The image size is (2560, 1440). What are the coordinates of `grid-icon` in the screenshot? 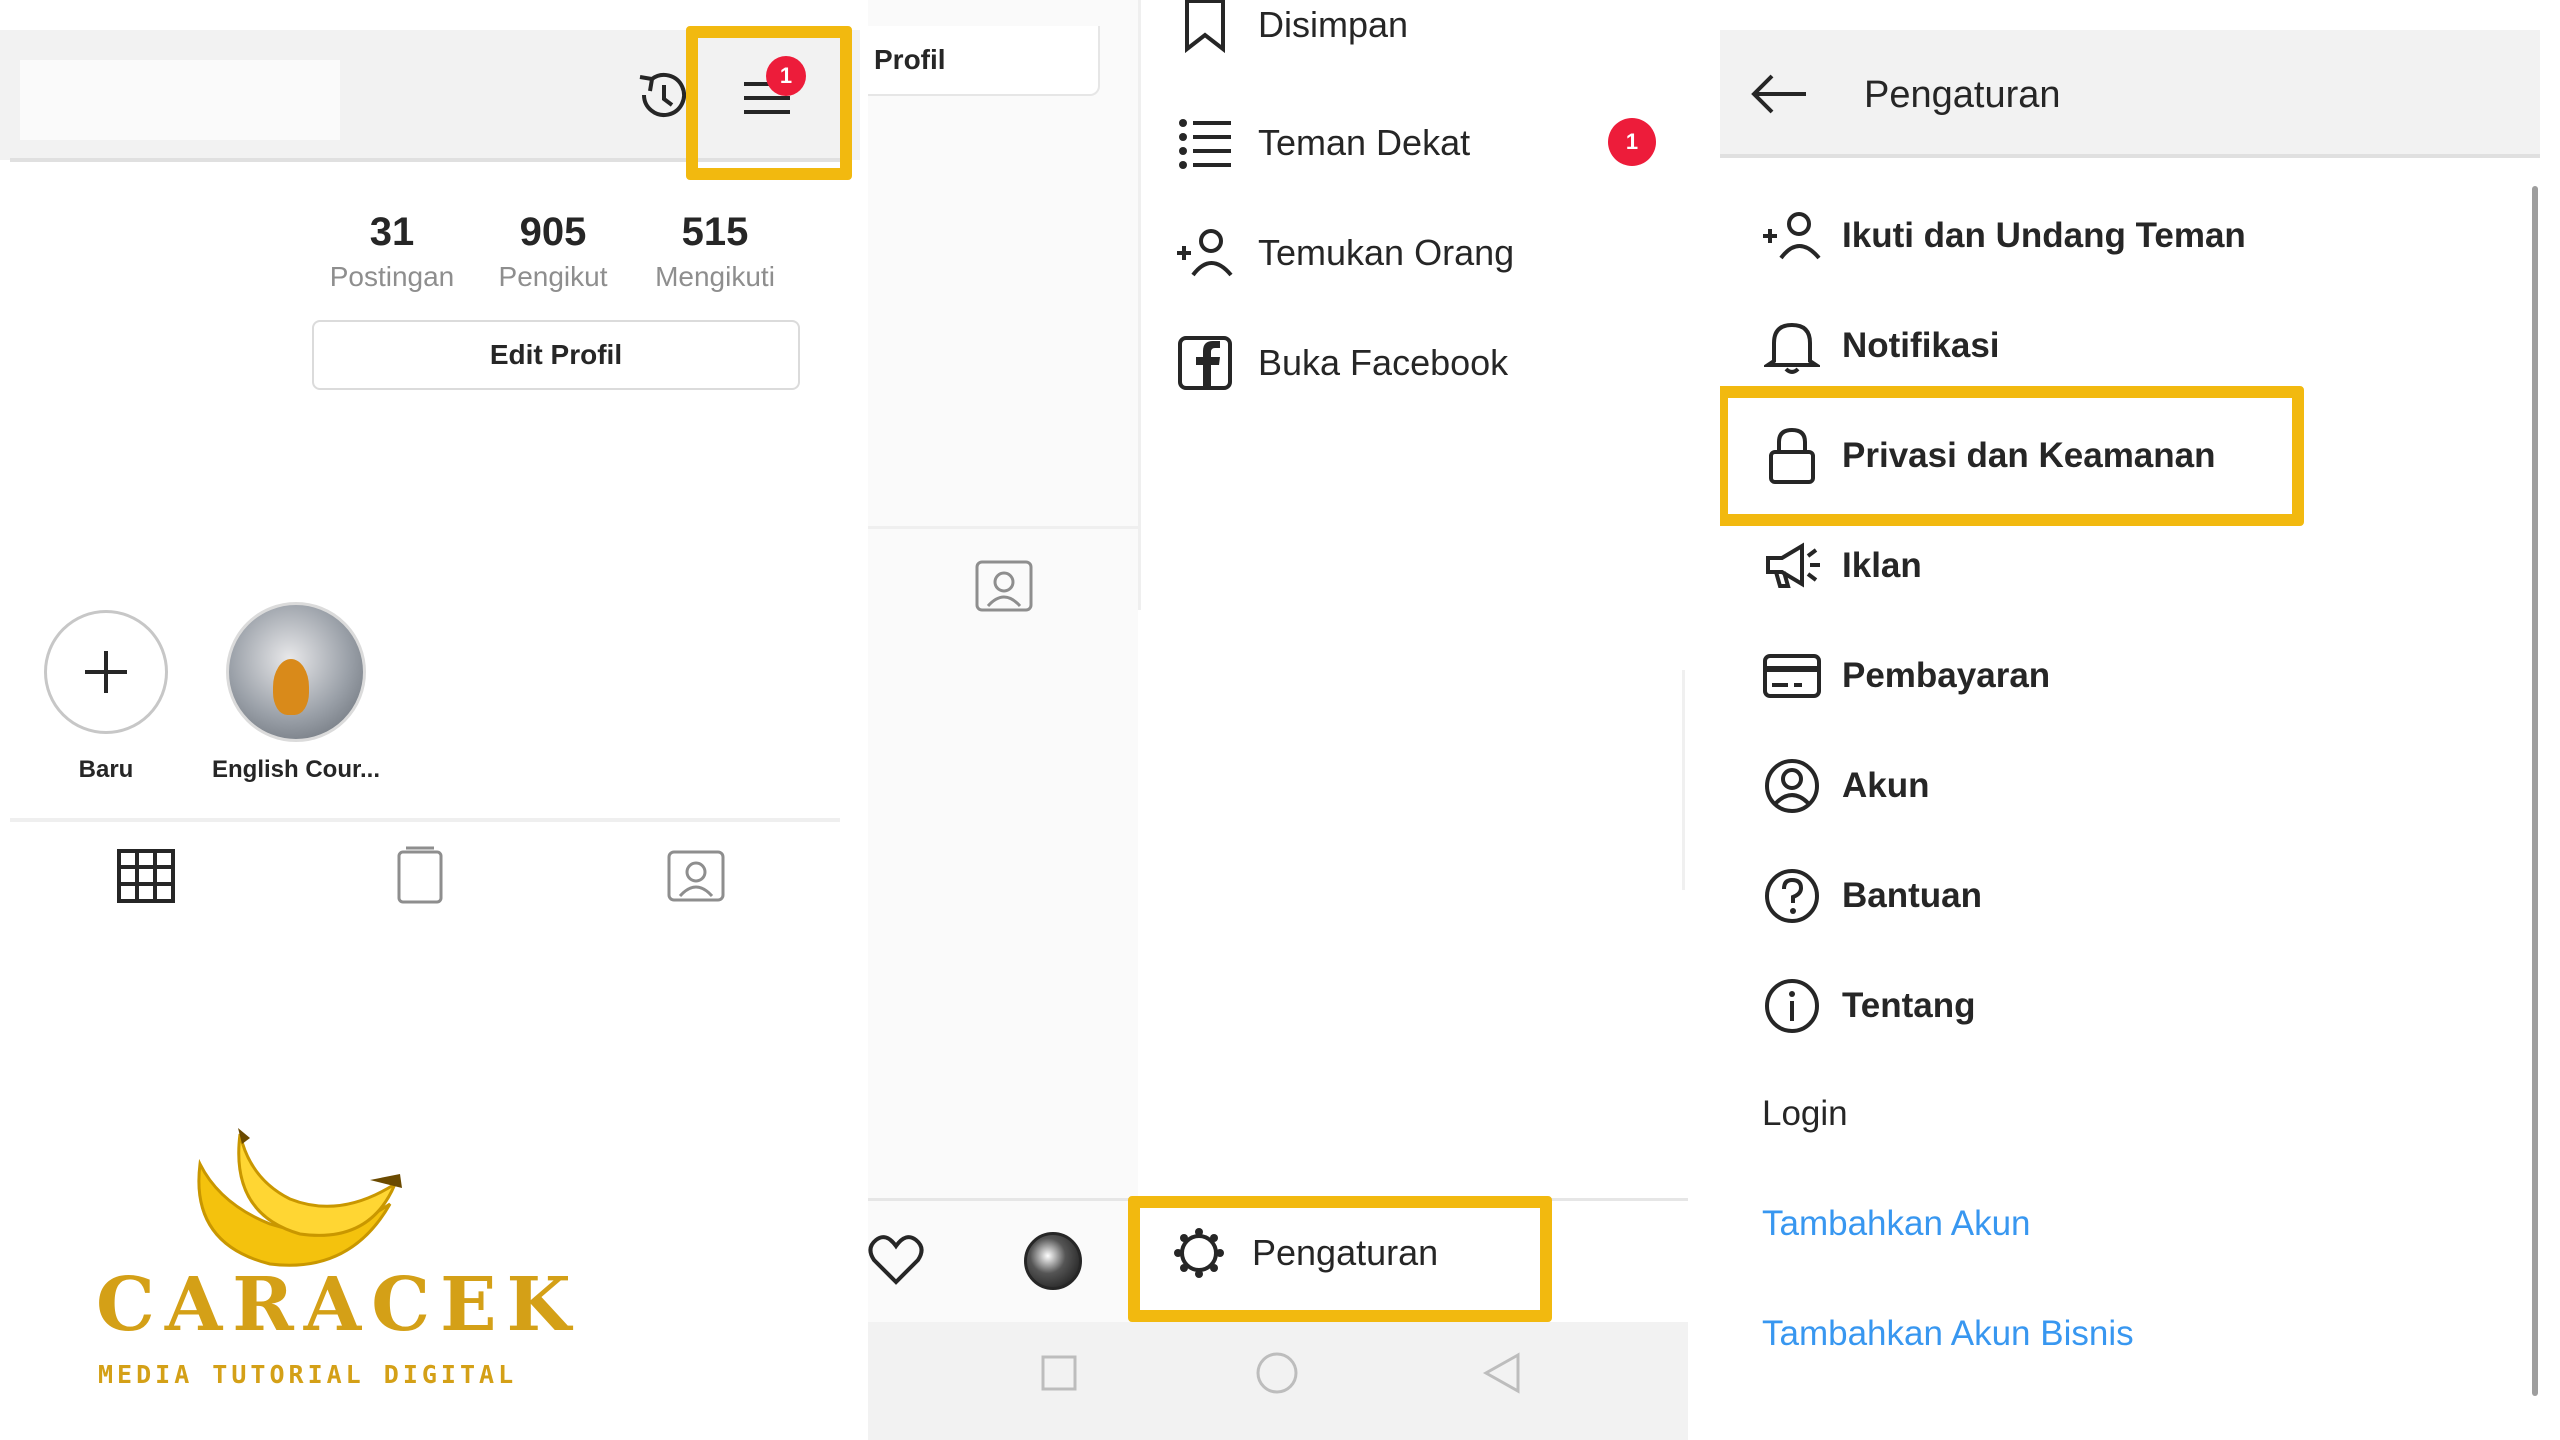 It's located at (146, 876).